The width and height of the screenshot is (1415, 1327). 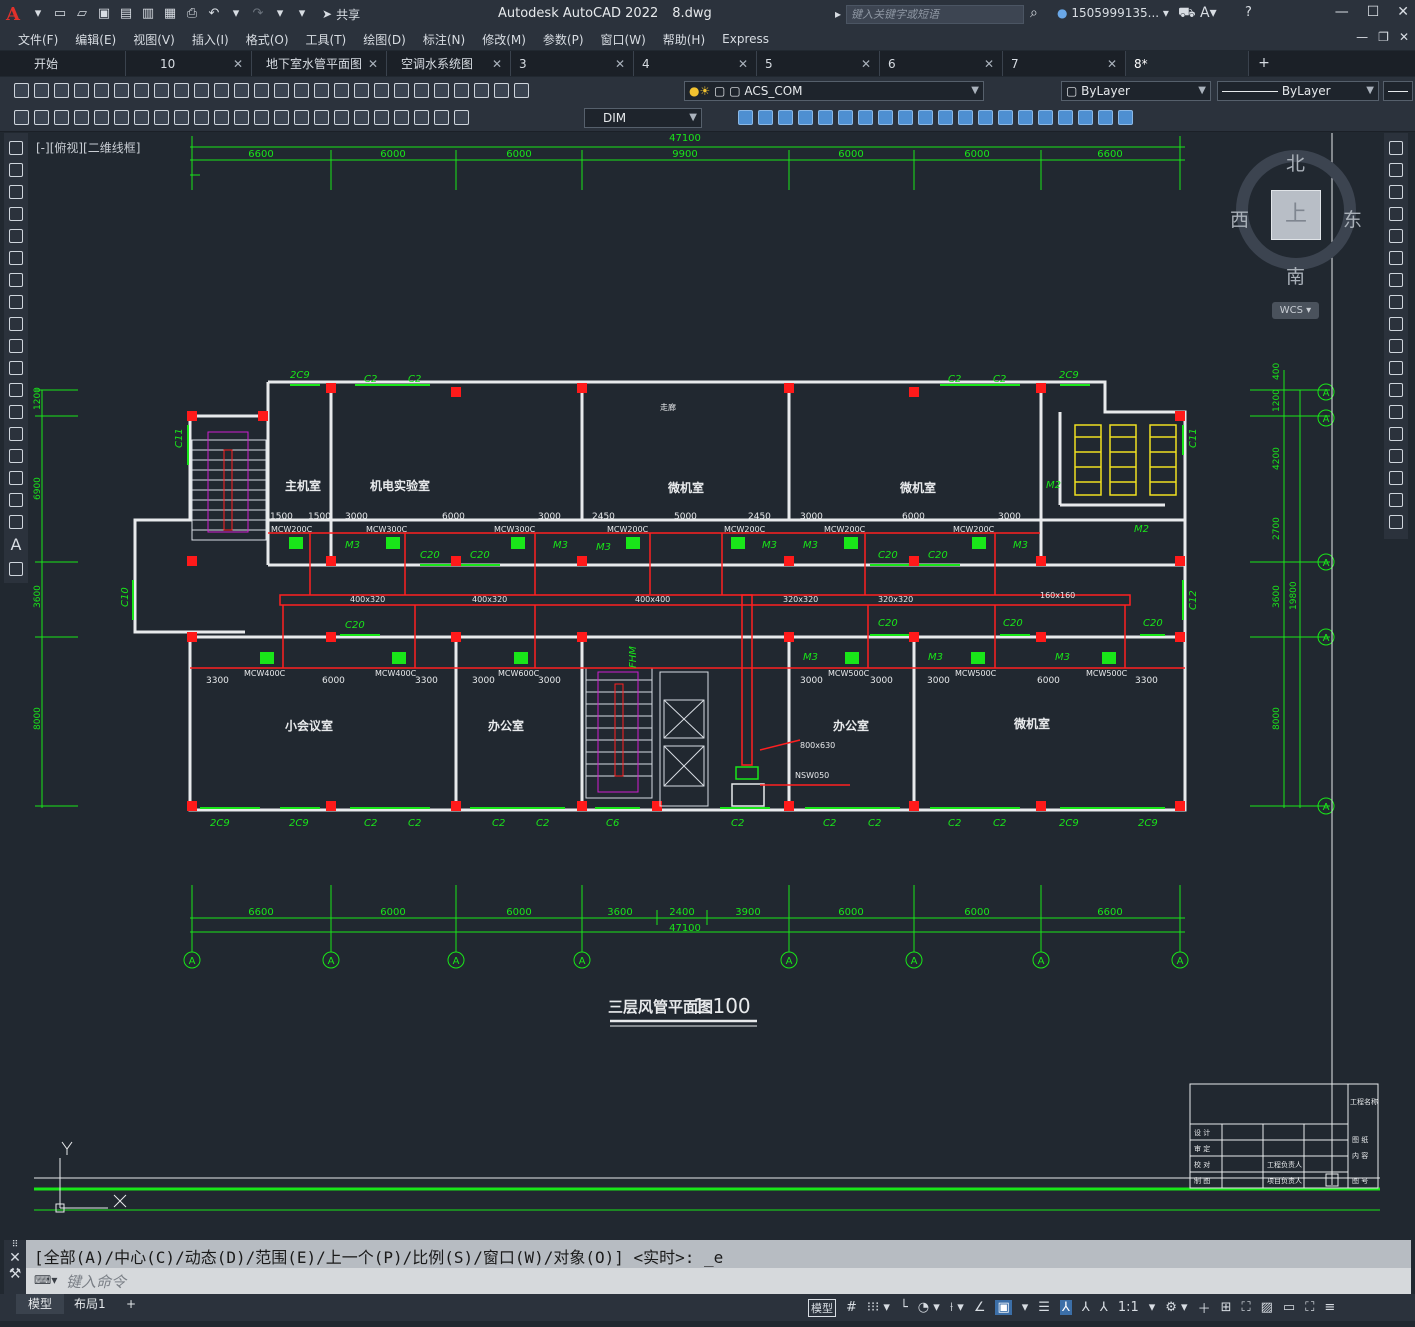 I want to click on annotation-visibility-icon: ⅄, so click(x=1065, y=1307).